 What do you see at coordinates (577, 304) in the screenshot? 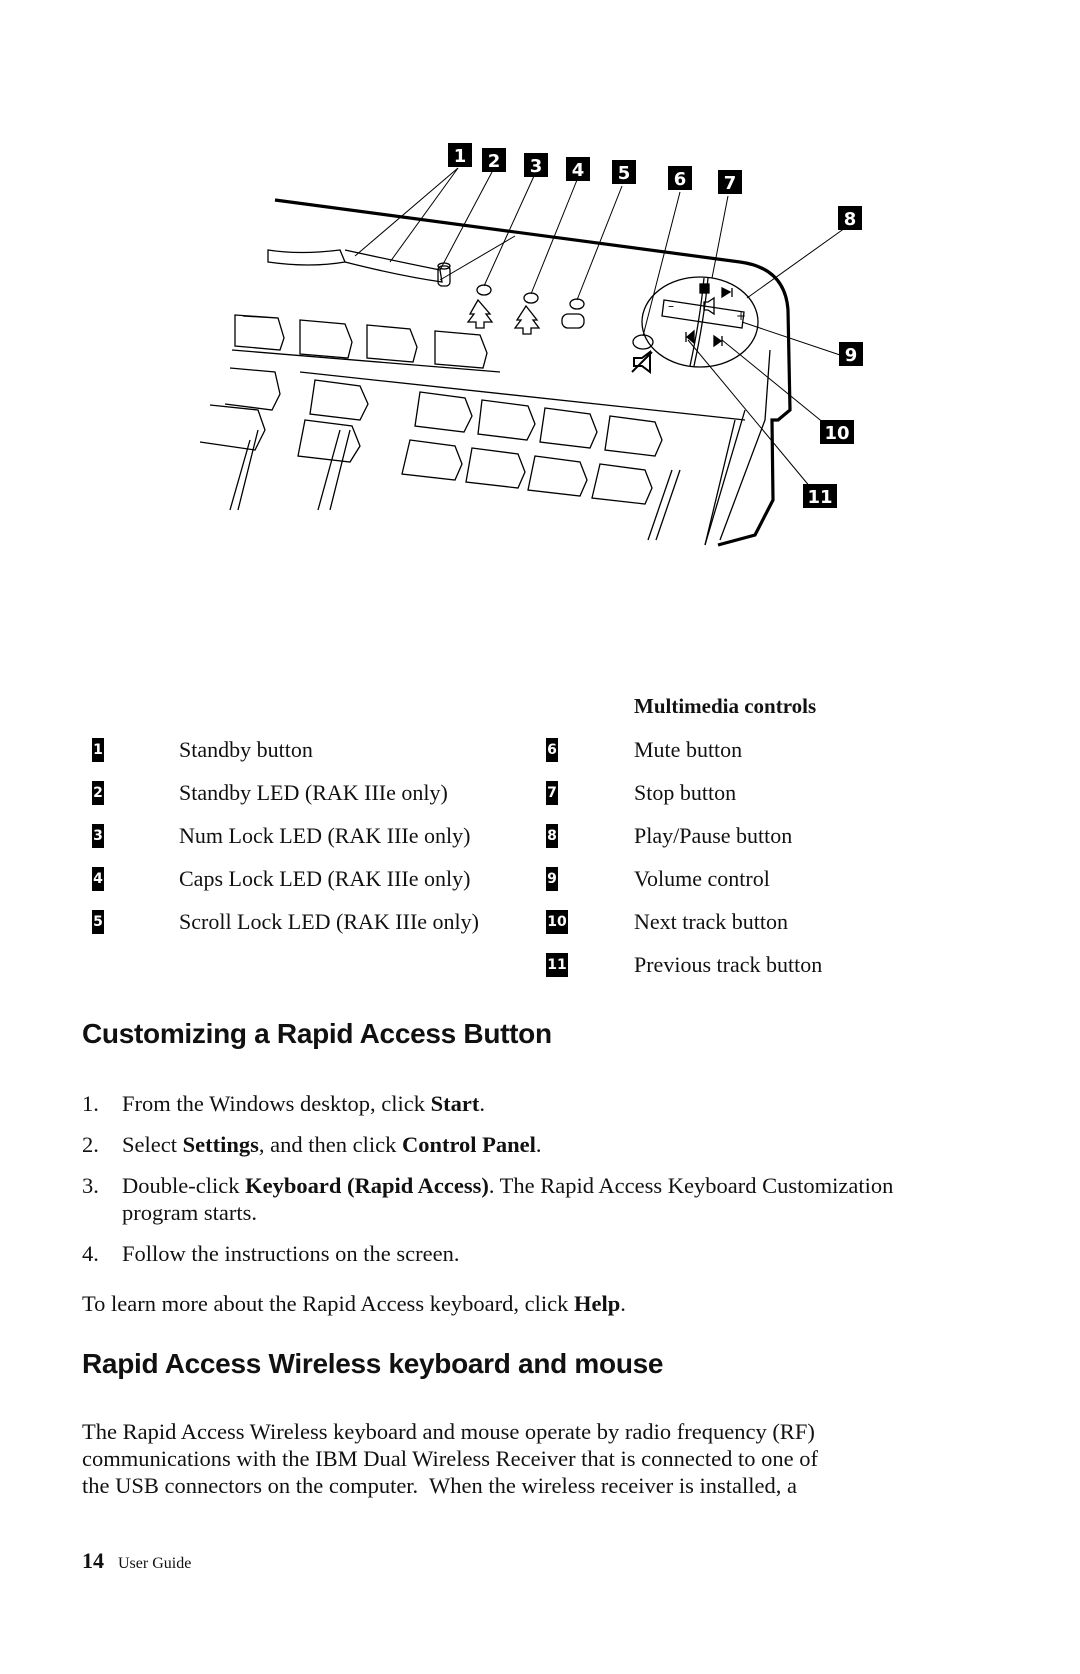
I see `scroll-lock-led` at bounding box center [577, 304].